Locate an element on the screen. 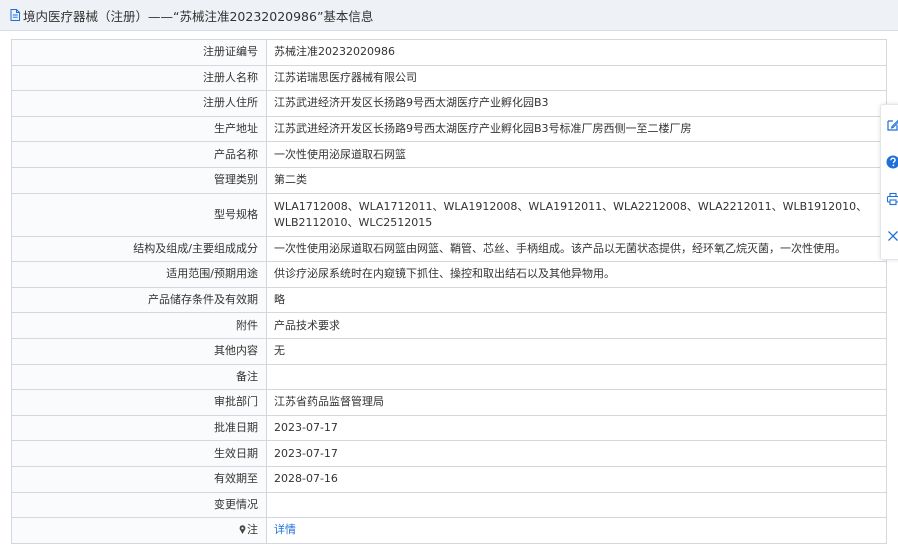 Image resolution: width=898 pixels, height=547 pixels. table-row: 附件 产品技术要求 is located at coordinates (449, 325).